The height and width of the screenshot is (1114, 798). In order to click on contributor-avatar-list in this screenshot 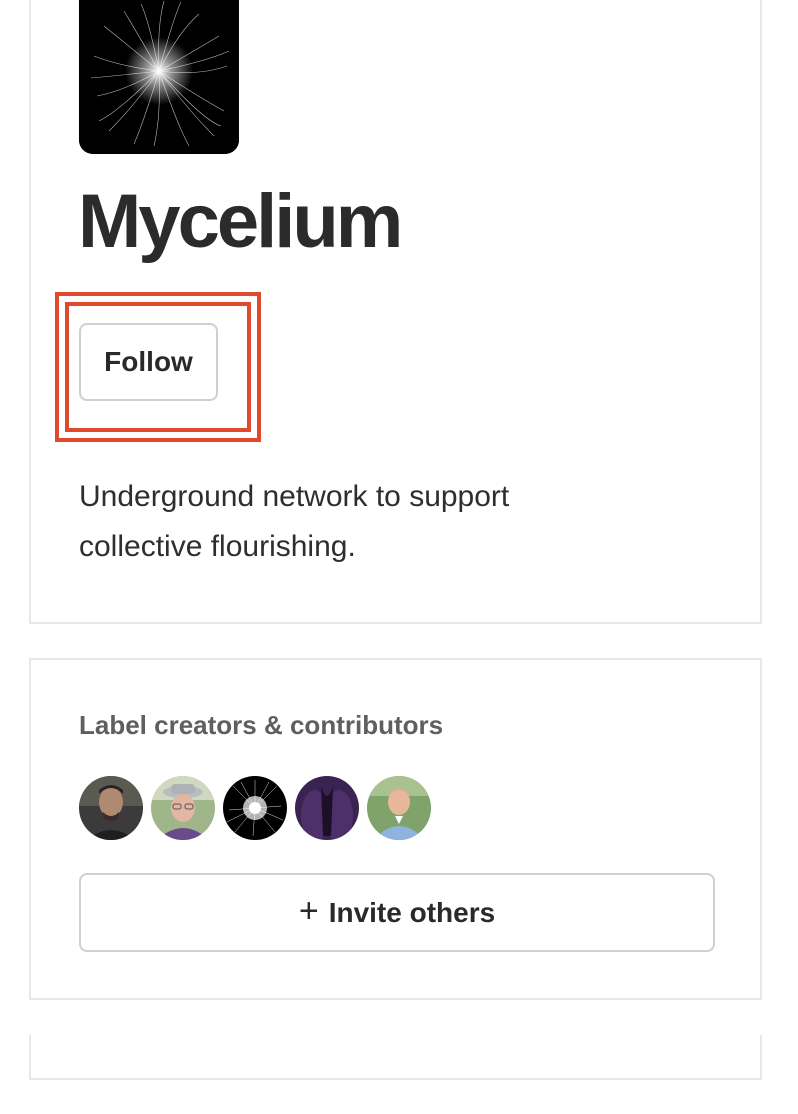, I will do `click(255, 808)`.